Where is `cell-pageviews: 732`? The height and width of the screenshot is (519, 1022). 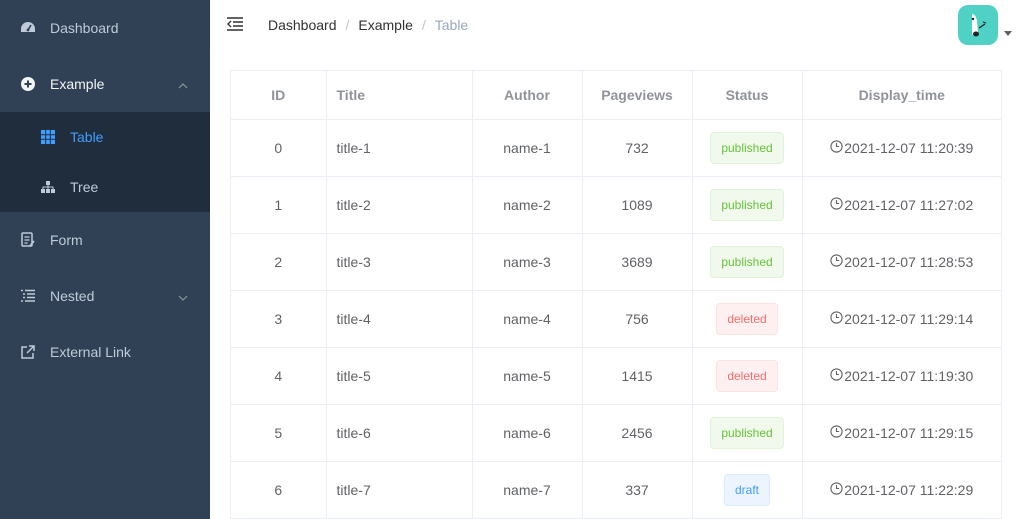 cell-pageviews: 732 is located at coordinates (637, 148).